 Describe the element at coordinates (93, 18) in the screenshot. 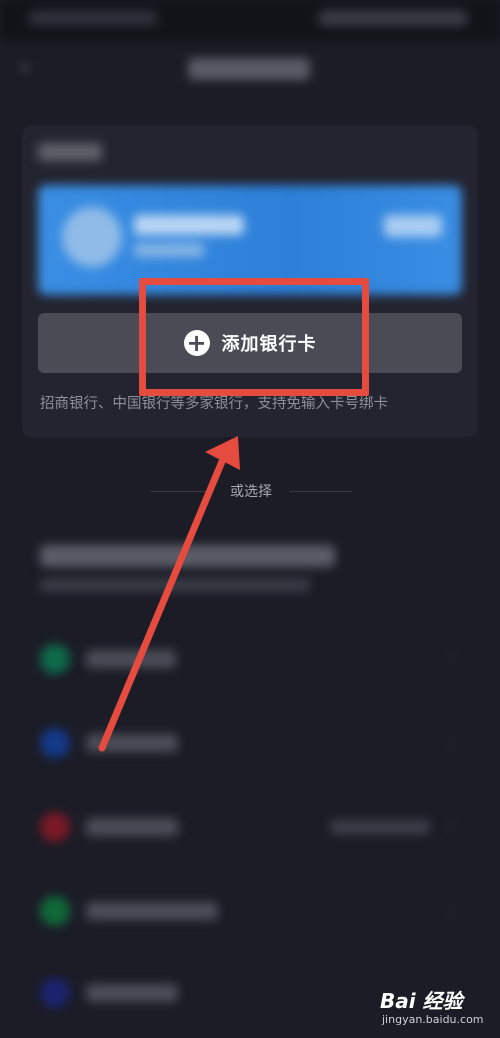

I see `status-left` at that location.